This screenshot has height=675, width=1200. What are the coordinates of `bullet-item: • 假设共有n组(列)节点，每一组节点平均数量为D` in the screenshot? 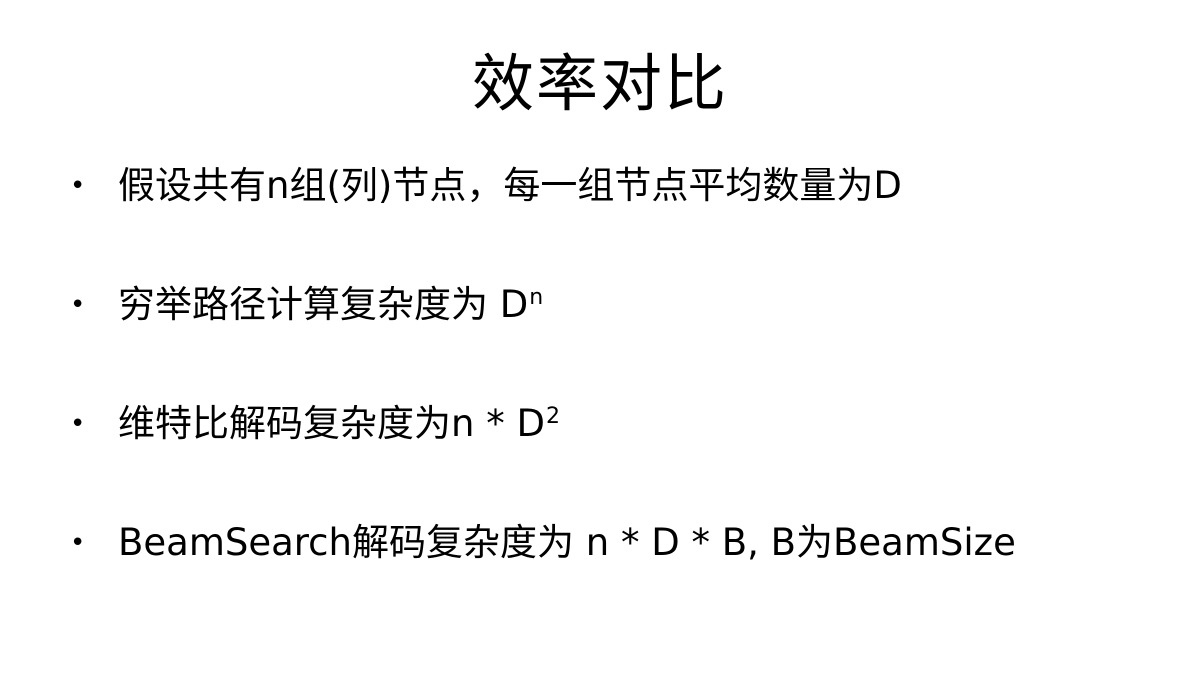 It's located at (620, 186).